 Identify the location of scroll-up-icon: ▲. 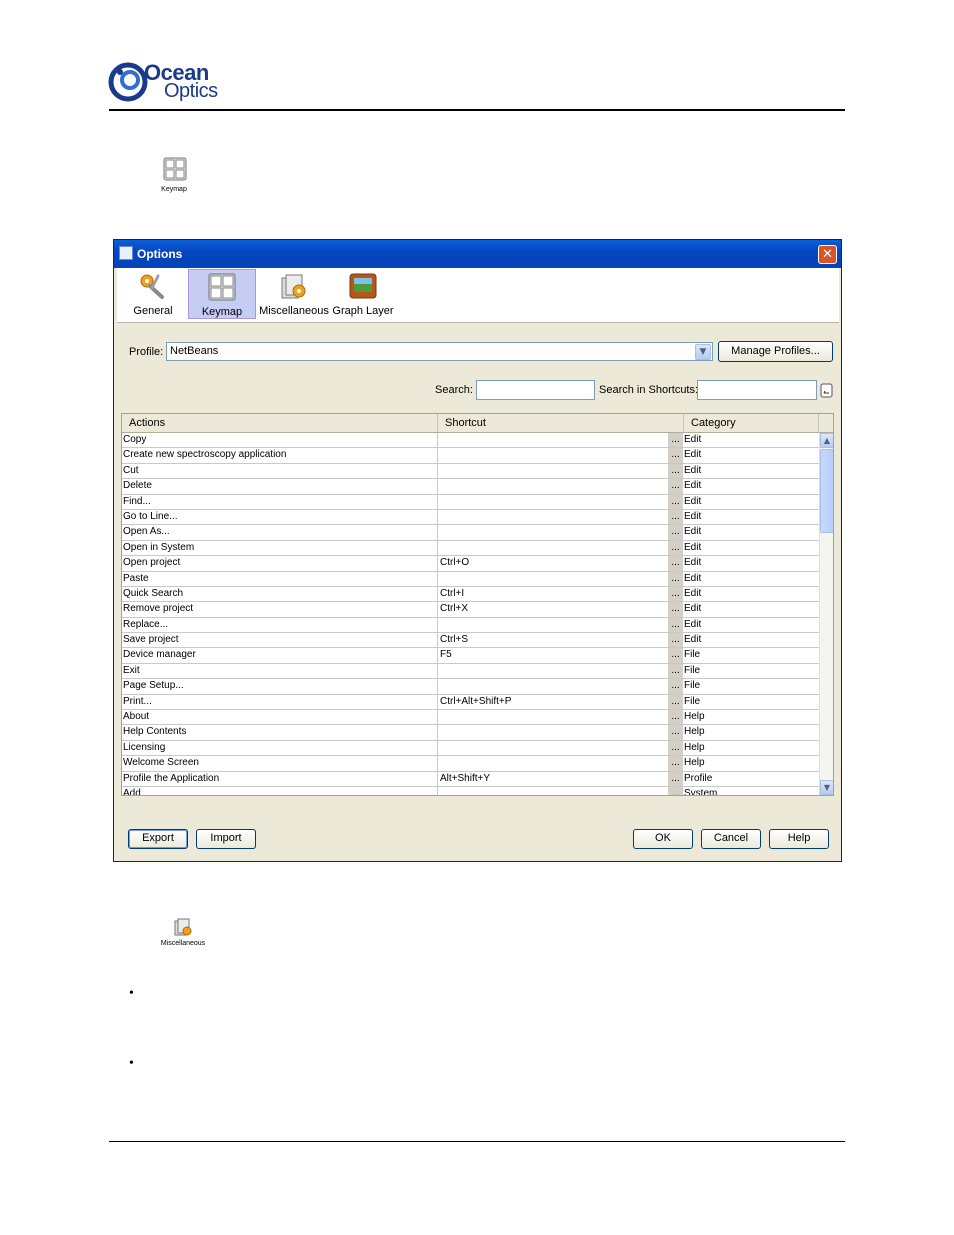
(826, 440).